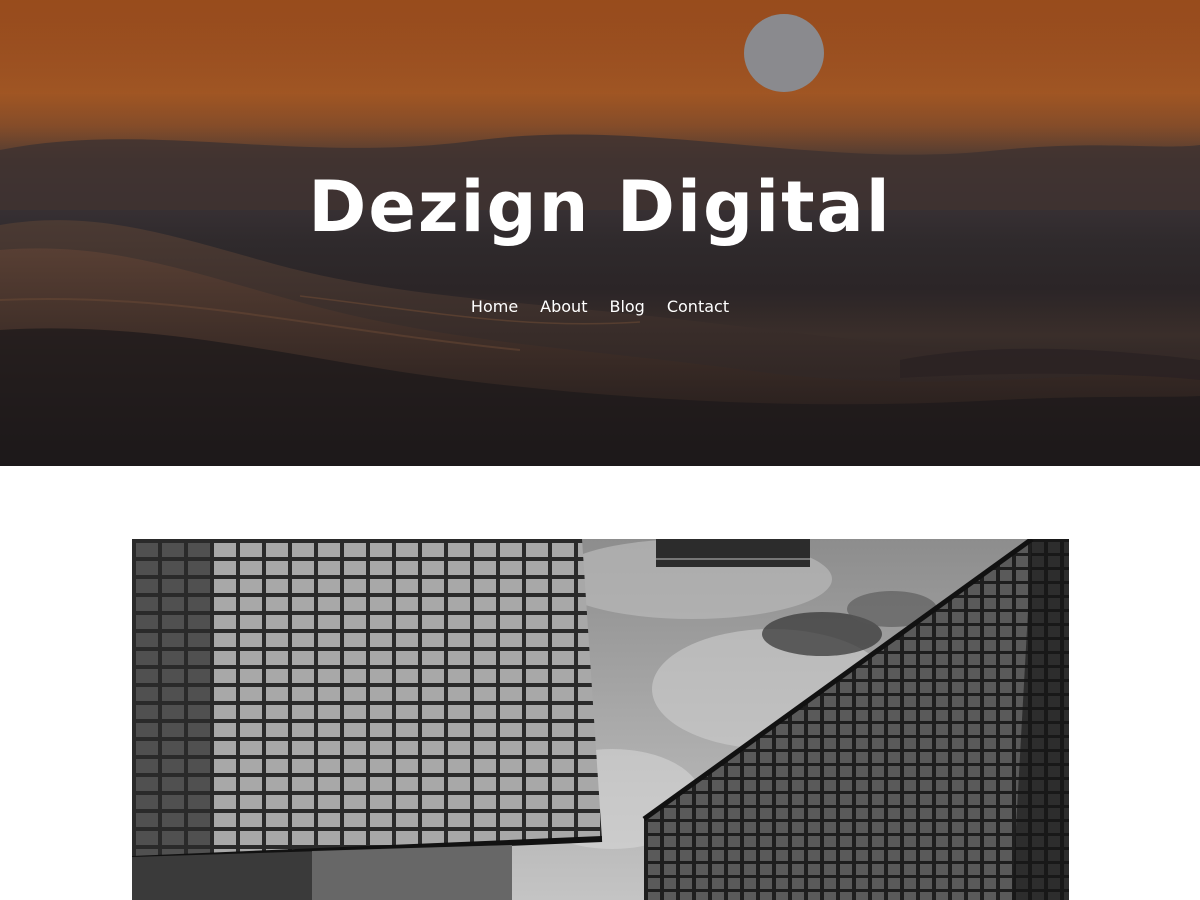 The height and width of the screenshot is (900, 1200). What do you see at coordinates (600, 307) in the screenshot?
I see `main-nav: Home About Blog Contact` at bounding box center [600, 307].